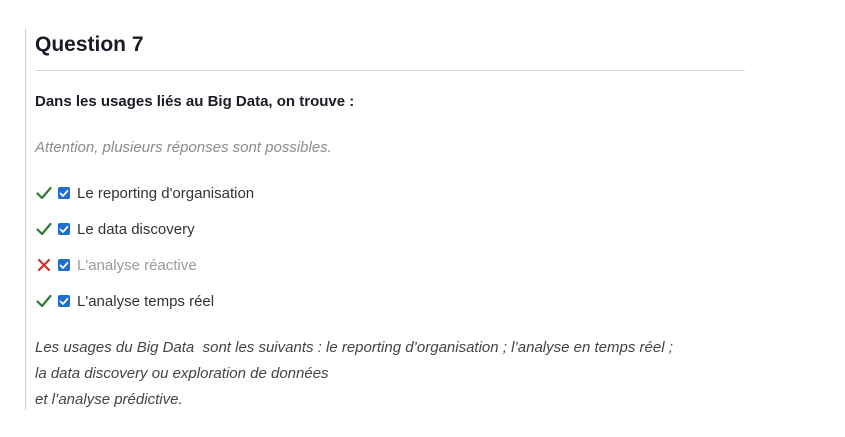  What do you see at coordinates (390, 70) in the screenshot?
I see `title-divider` at bounding box center [390, 70].